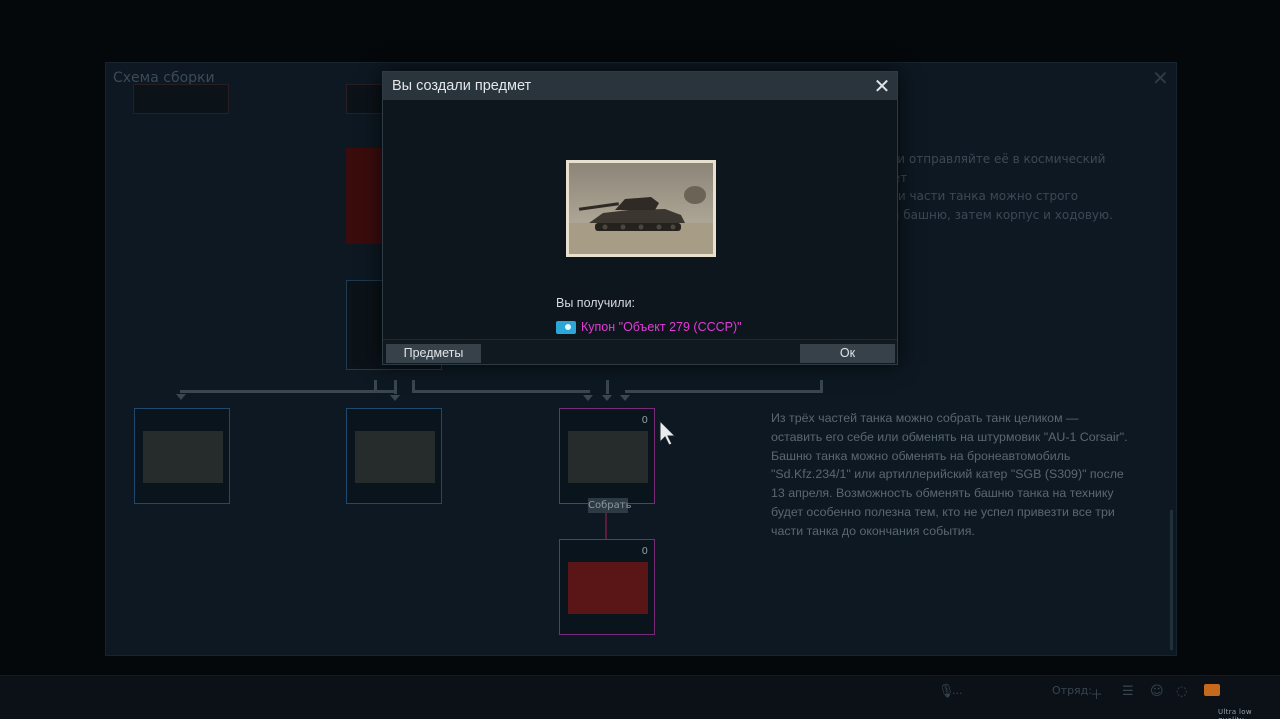 Image resolution: width=1280 pixels, height=719 pixels. I want to click on panel-close-icon: ✕, so click(1160, 78).